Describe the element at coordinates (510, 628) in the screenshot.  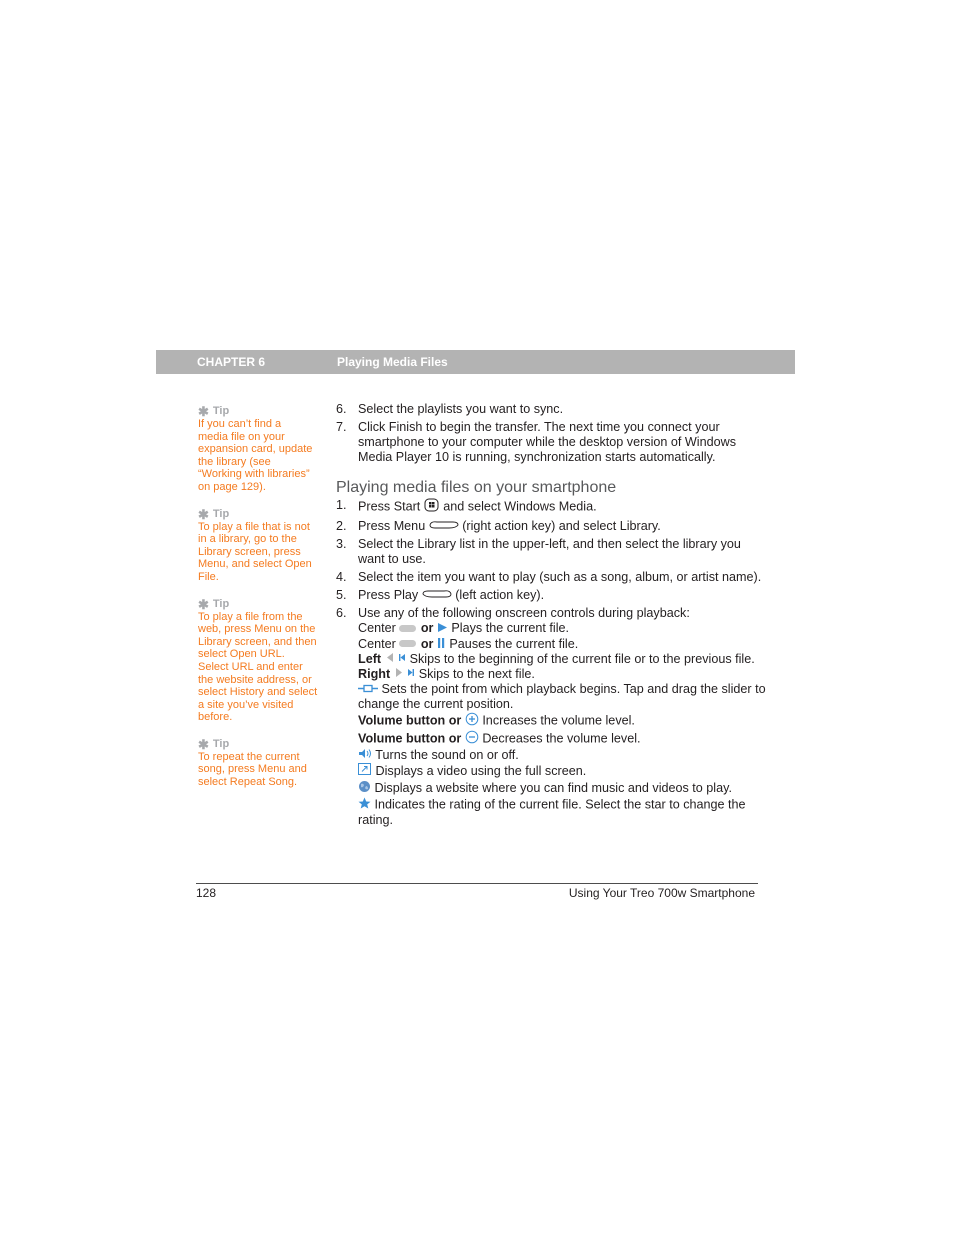
I see `control-description: Plays the current file.` at that location.